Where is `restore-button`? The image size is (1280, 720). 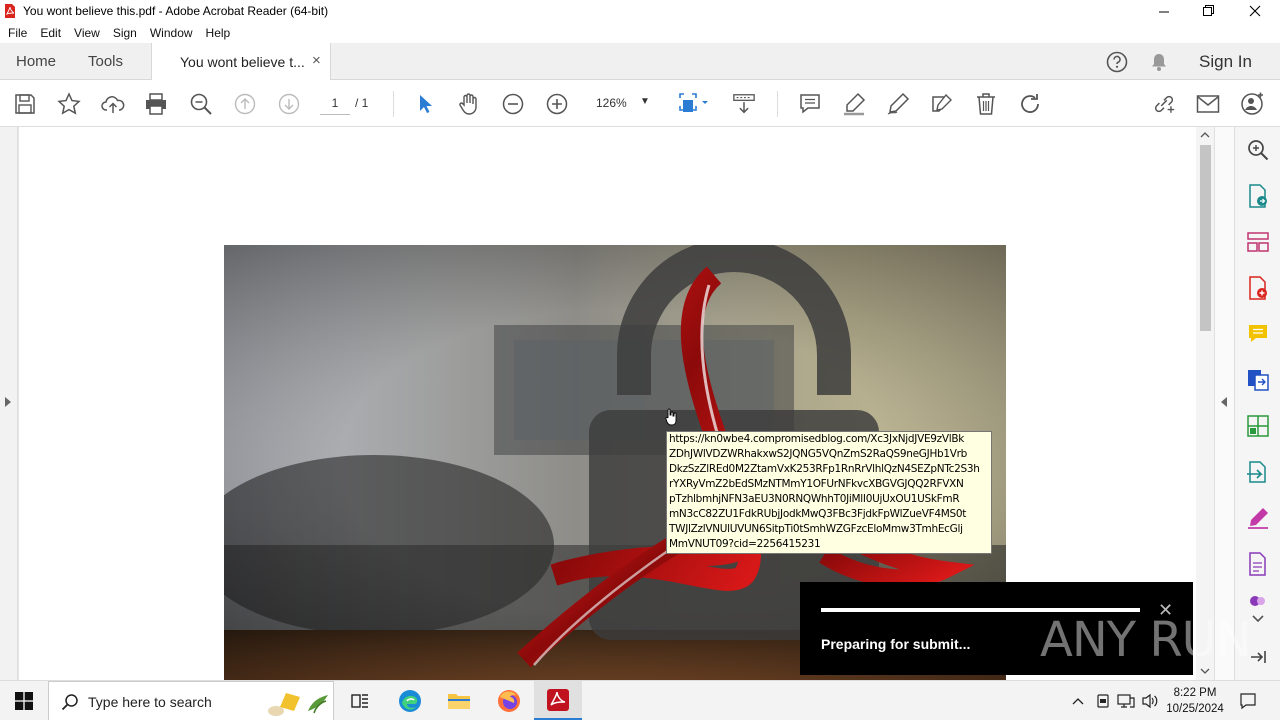
restore-button is located at coordinates (1209, 11).